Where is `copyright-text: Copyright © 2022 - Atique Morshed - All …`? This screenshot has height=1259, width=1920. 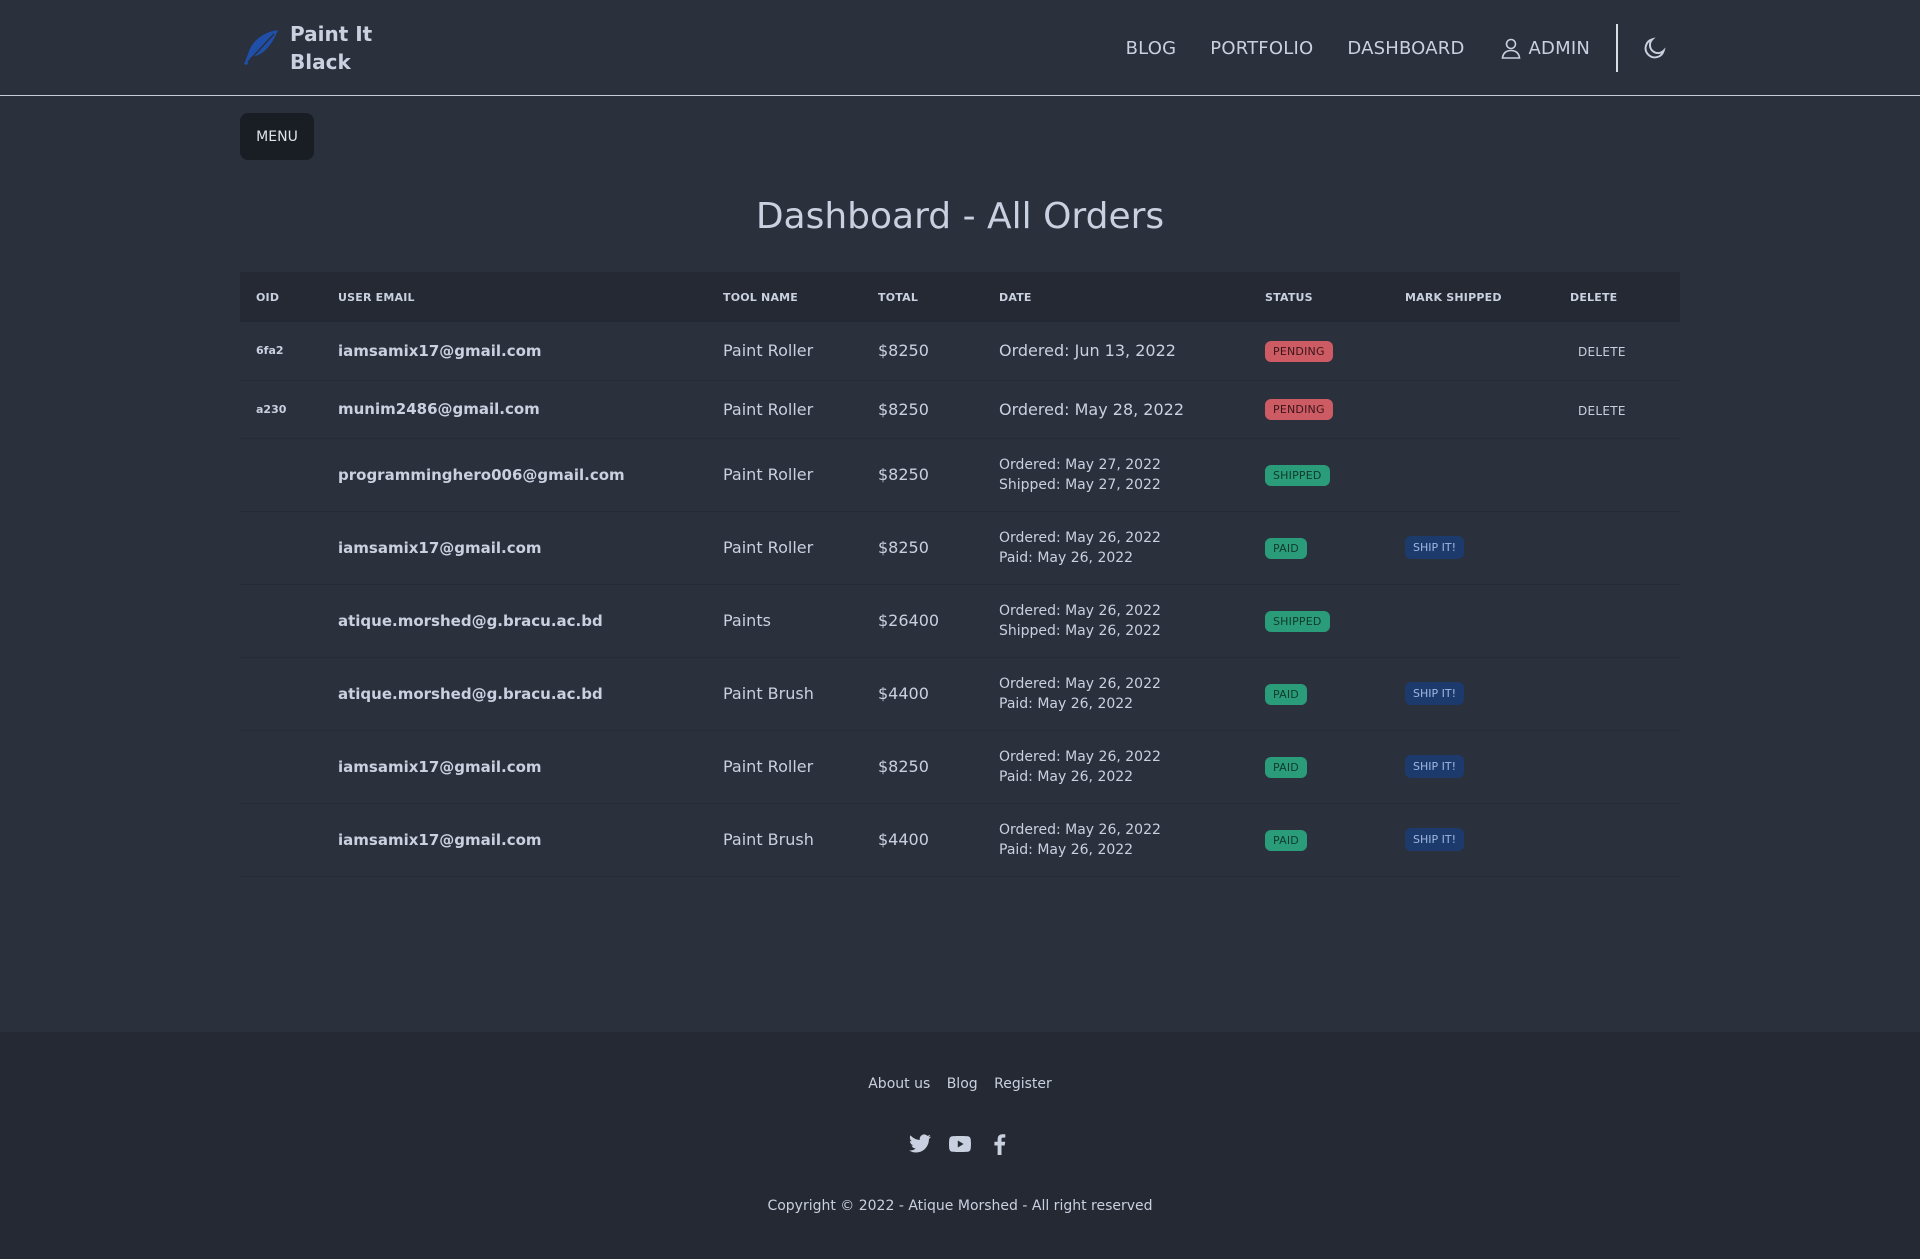
copyright-text: Copyright © 2022 - Atique Morshed - All … is located at coordinates (960, 1206).